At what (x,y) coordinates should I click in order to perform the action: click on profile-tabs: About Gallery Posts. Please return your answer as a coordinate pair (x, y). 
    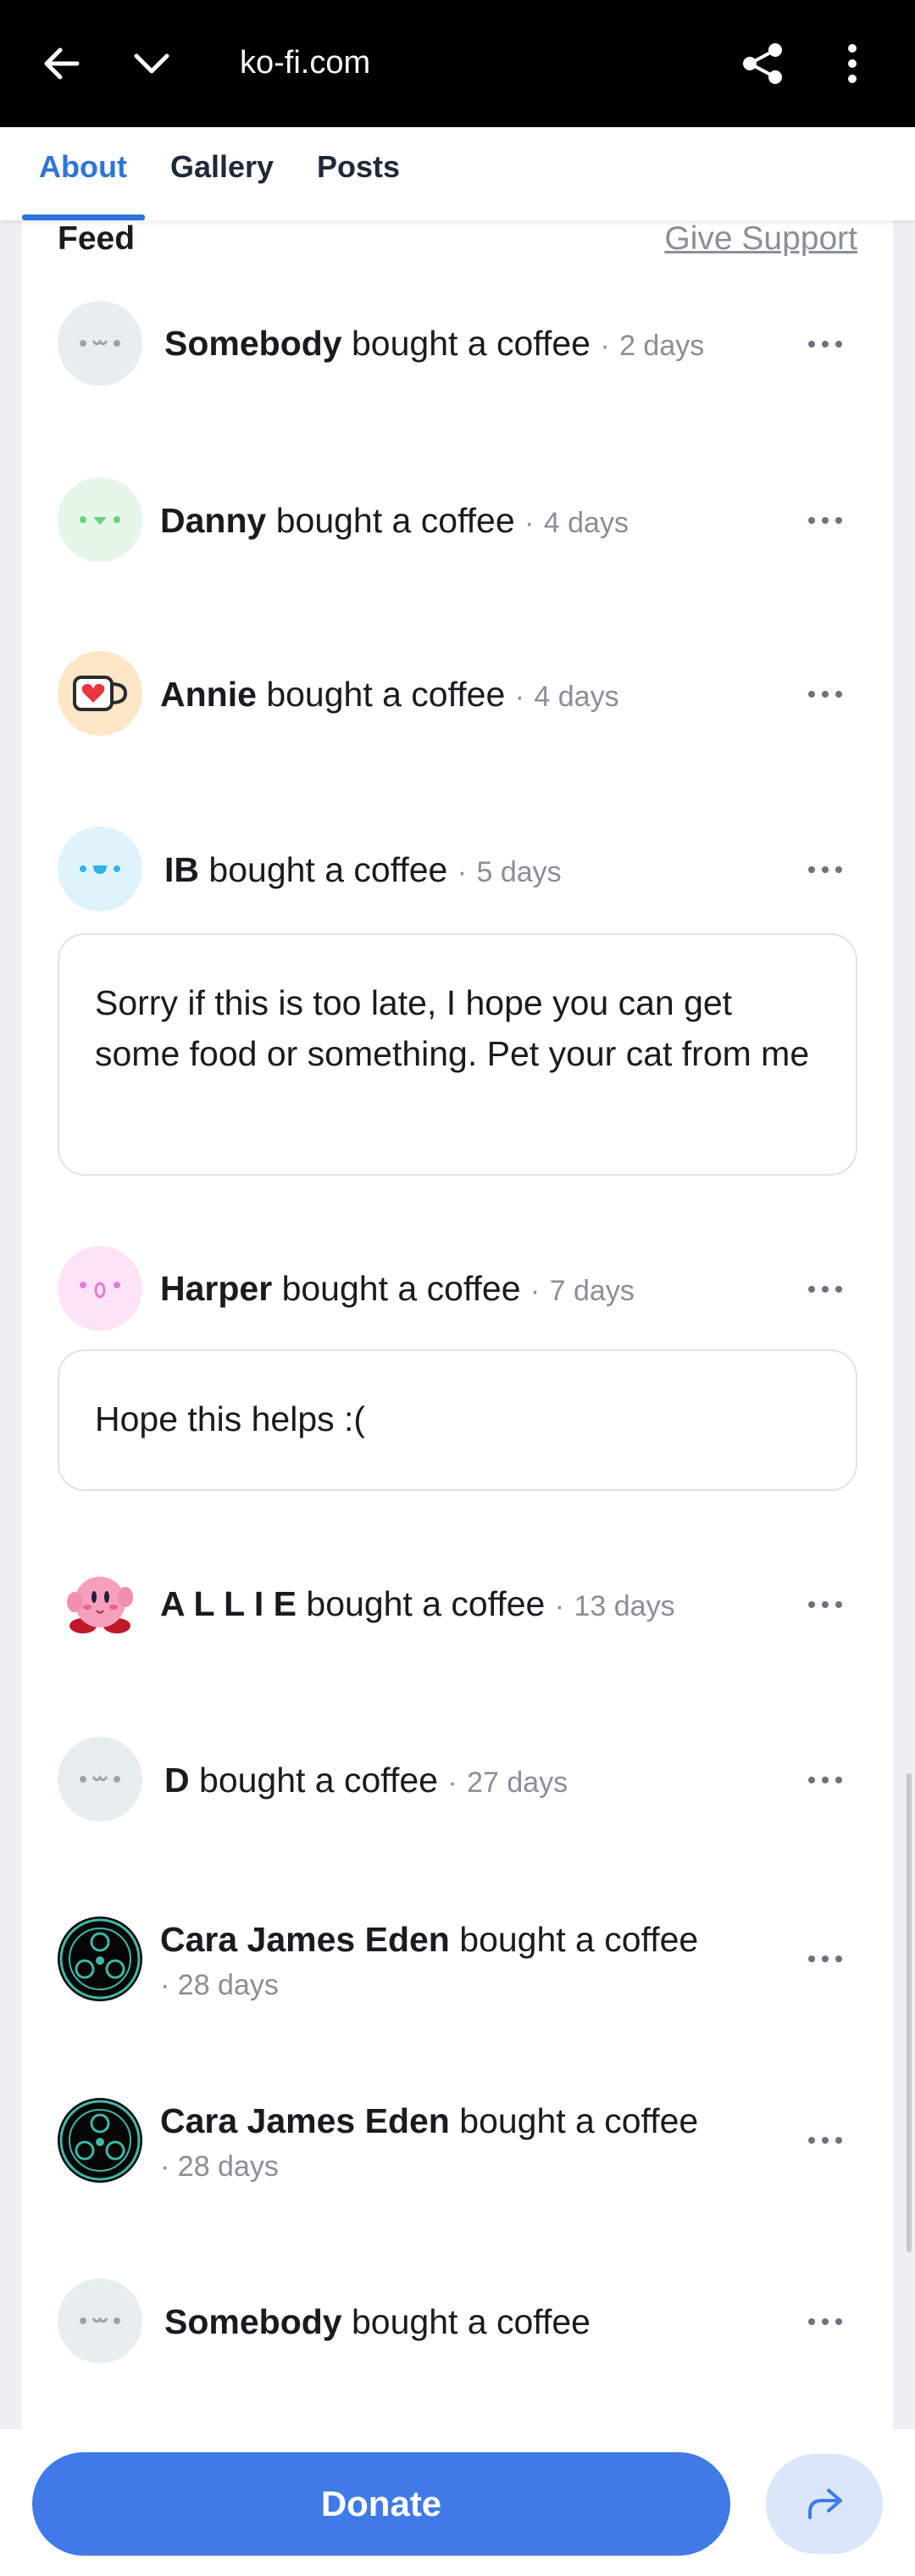
    Looking at the image, I should click on (457, 173).